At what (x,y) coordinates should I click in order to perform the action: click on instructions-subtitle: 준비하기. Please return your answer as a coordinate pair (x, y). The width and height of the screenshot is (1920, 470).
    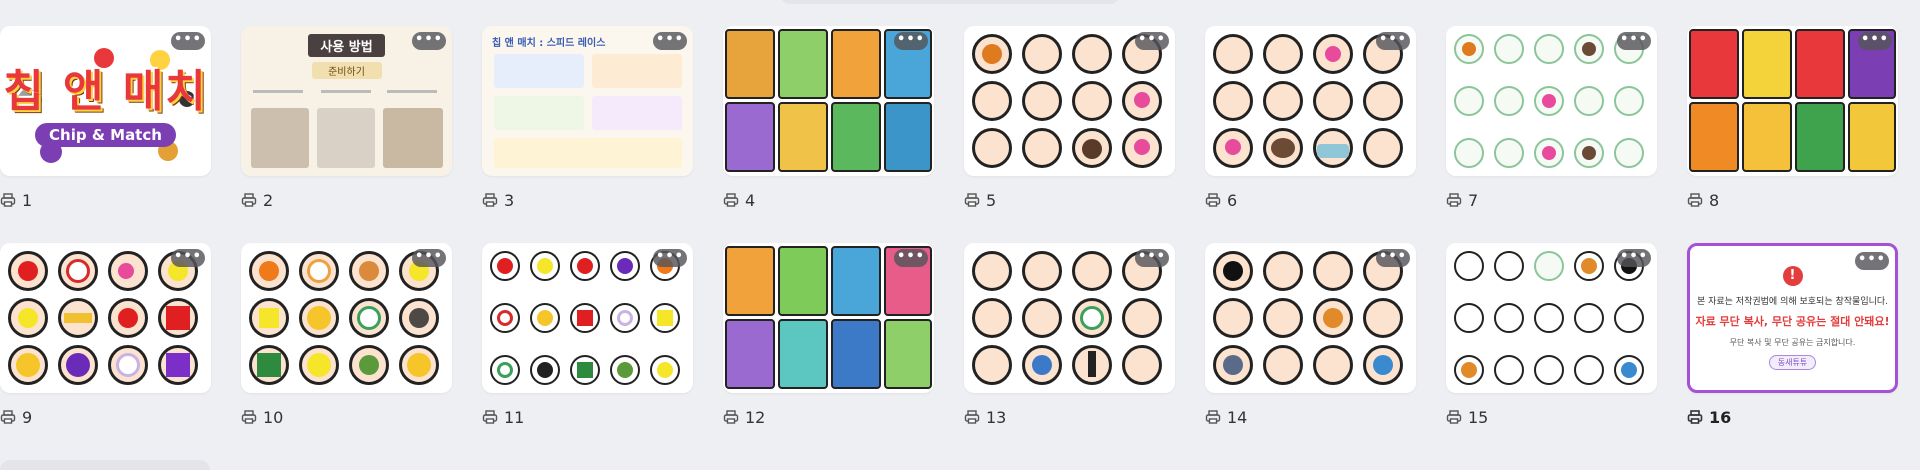
    Looking at the image, I should click on (346, 70).